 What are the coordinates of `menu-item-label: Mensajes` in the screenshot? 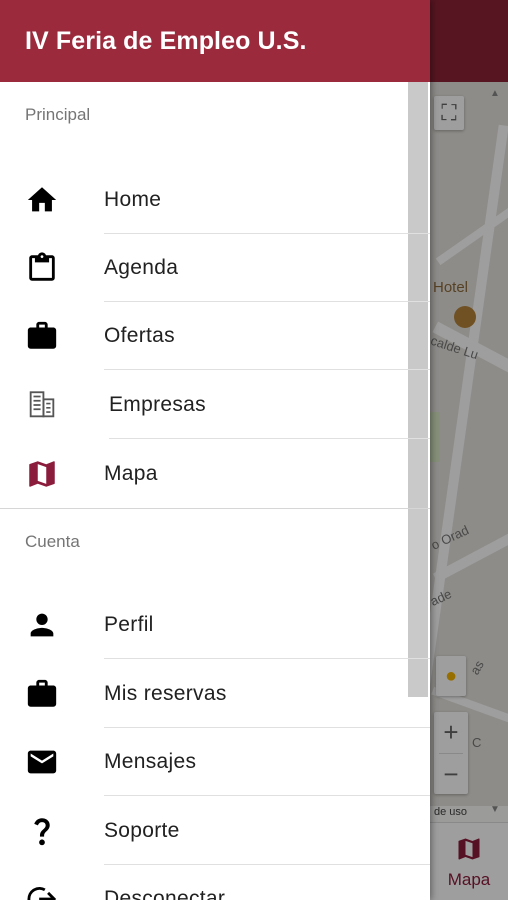 It's located at (150, 761).